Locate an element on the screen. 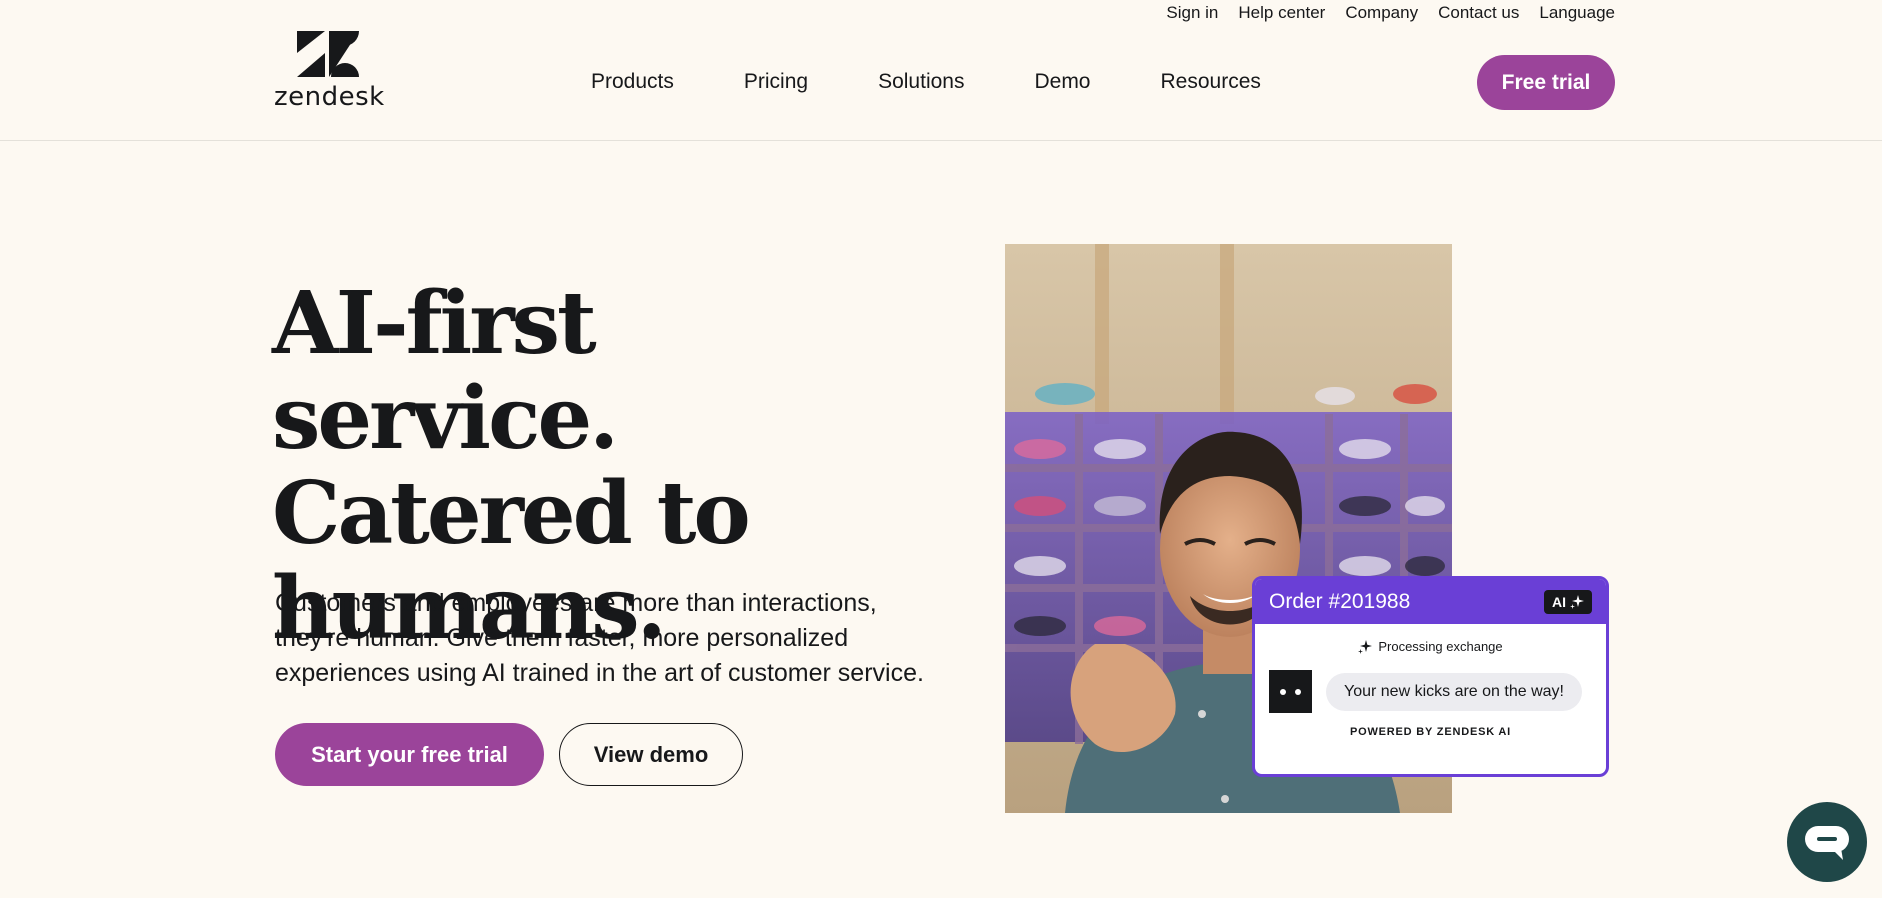 Image resolution: width=1882 pixels, height=898 pixels. chat-bubble-icon is located at coordinates (1827, 843).